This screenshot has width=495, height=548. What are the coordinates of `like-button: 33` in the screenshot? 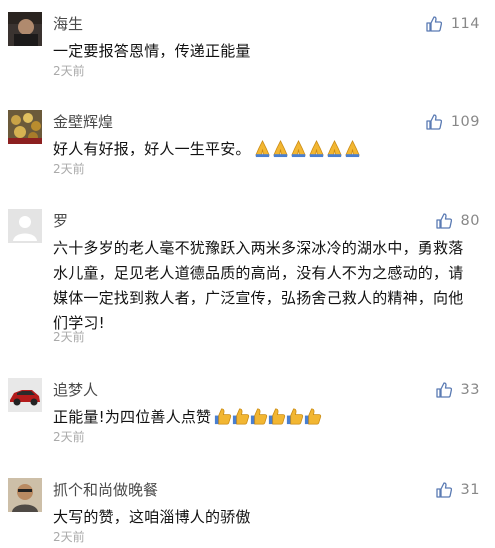 It's located at (457, 390).